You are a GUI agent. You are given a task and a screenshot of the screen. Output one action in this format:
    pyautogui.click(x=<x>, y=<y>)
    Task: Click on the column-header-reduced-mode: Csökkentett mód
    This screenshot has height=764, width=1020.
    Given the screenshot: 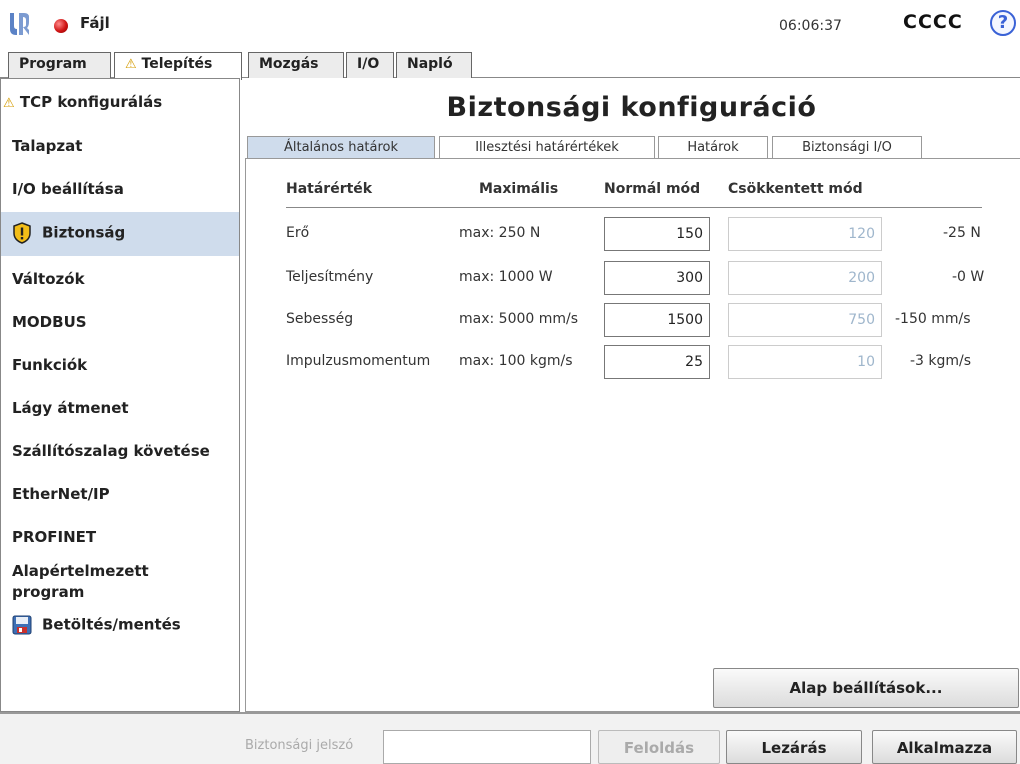 What is the action you would take?
    pyautogui.click(x=795, y=189)
    